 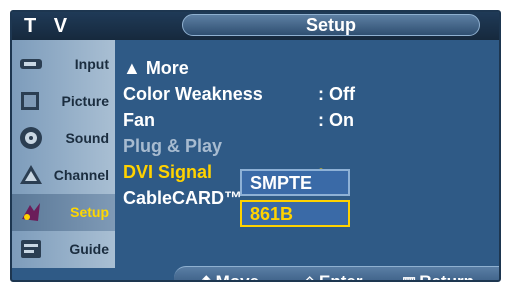 What do you see at coordinates (341, 277) in the screenshot?
I see `enter-label: Enter` at bounding box center [341, 277].